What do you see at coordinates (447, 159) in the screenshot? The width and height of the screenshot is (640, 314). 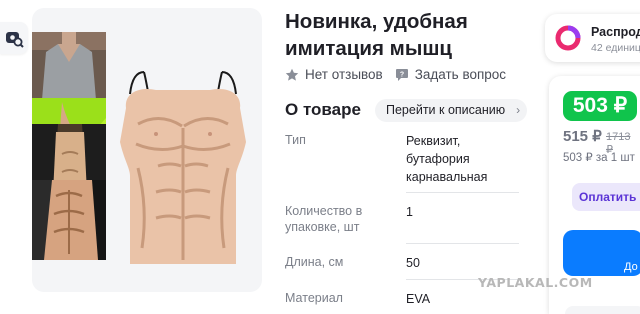 I see `spec-value: Реквизит, бутафория карнавальная` at bounding box center [447, 159].